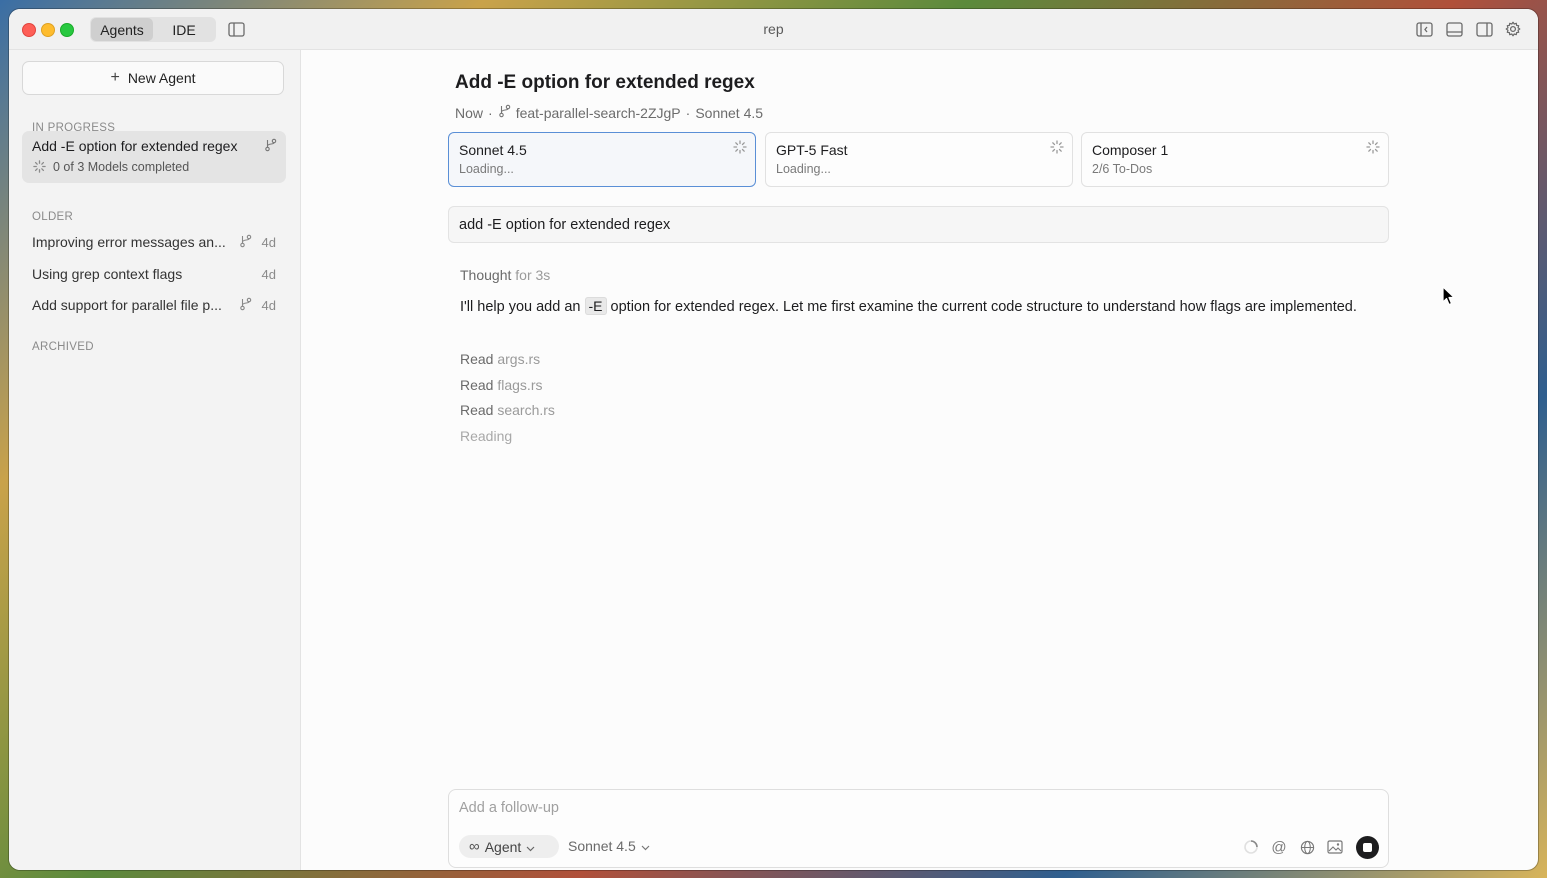 This screenshot has height=878, width=1547. I want to click on window-title: rep, so click(773, 29).